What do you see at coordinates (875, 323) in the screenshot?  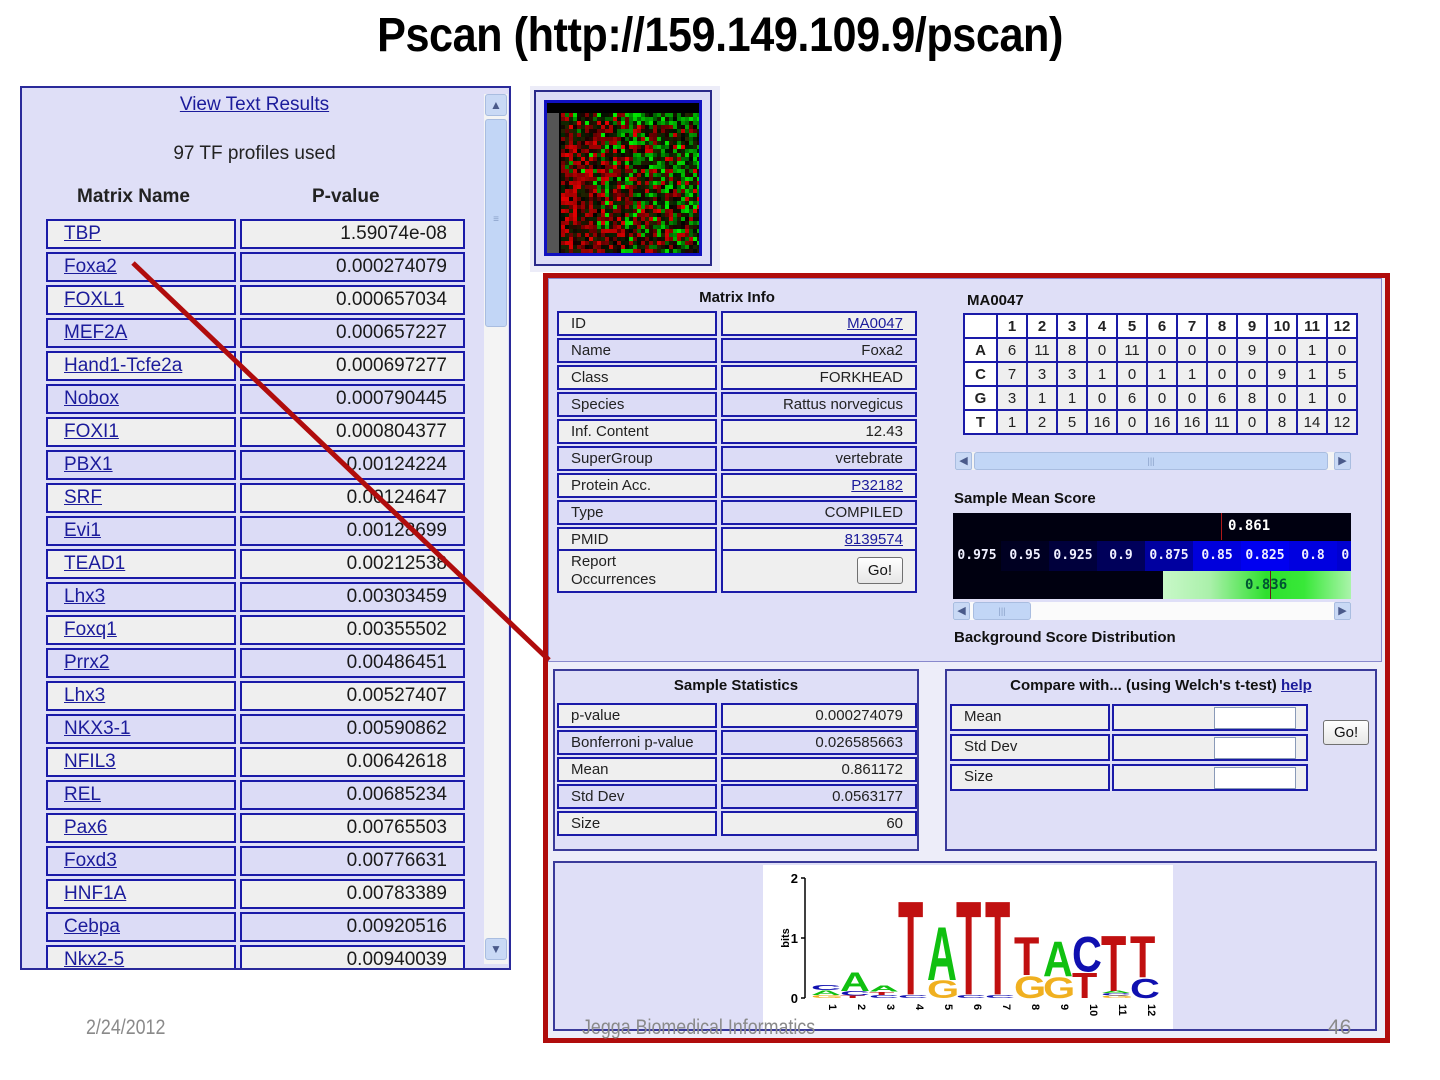 I see `matrix-info-link: MA0047` at bounding box center [875, 323].